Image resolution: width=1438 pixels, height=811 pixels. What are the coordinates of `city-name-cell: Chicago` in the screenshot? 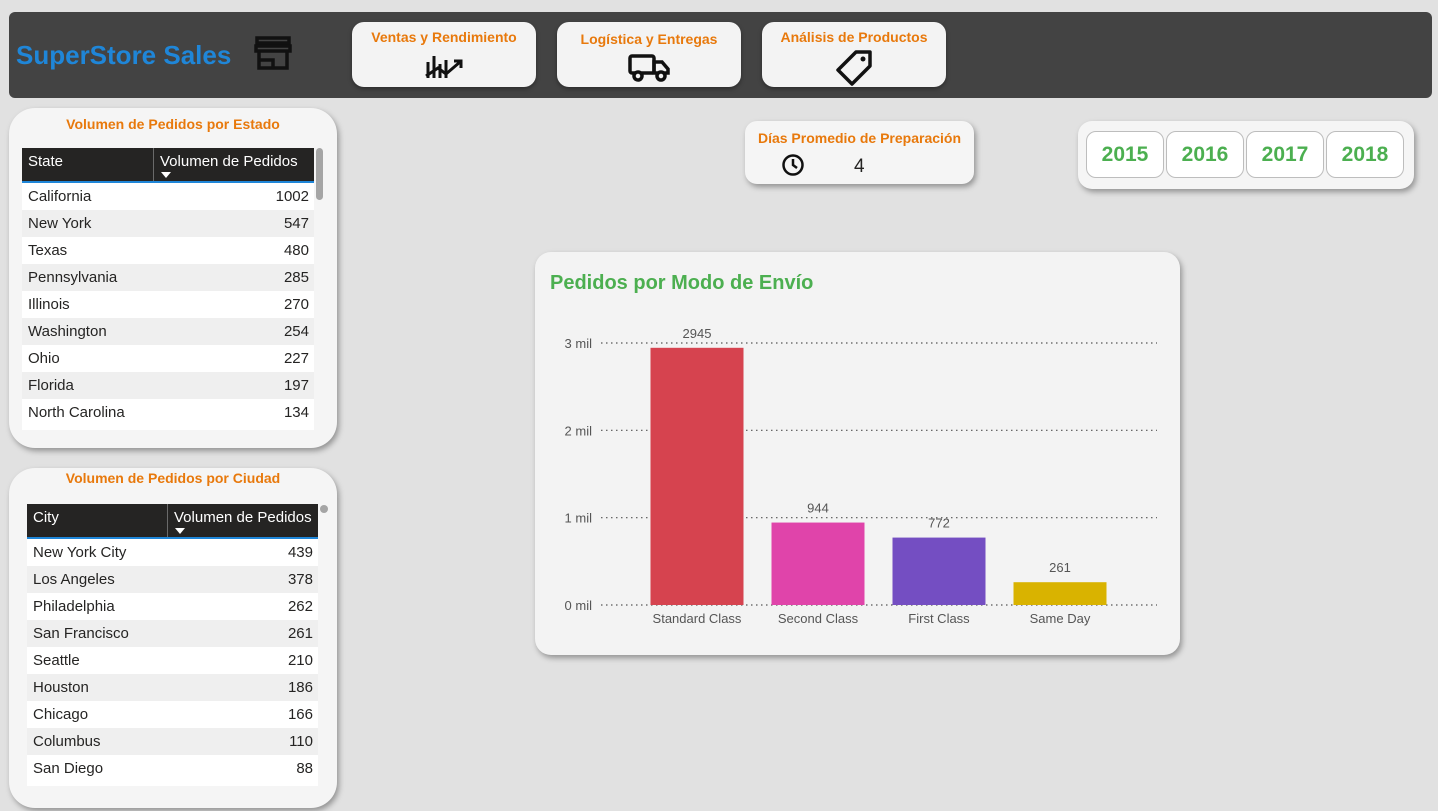 It's located at (61, 714).